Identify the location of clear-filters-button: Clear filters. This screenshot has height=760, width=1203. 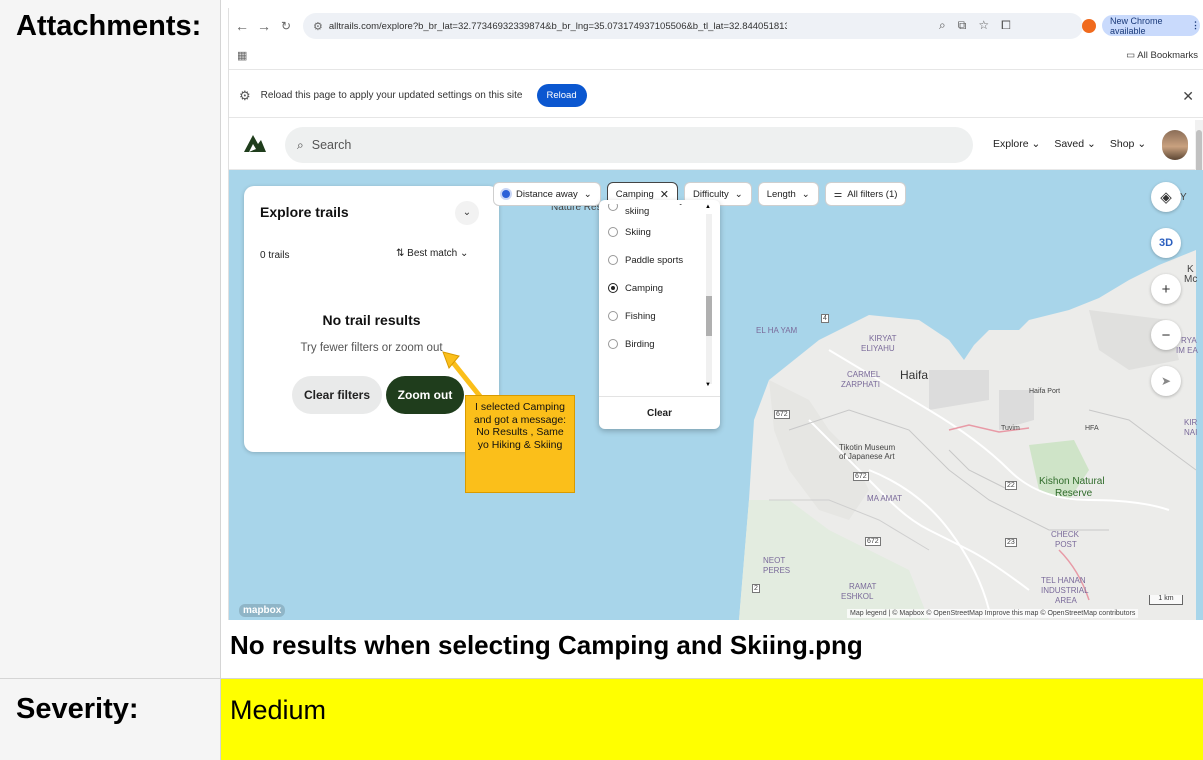
(337, 395).